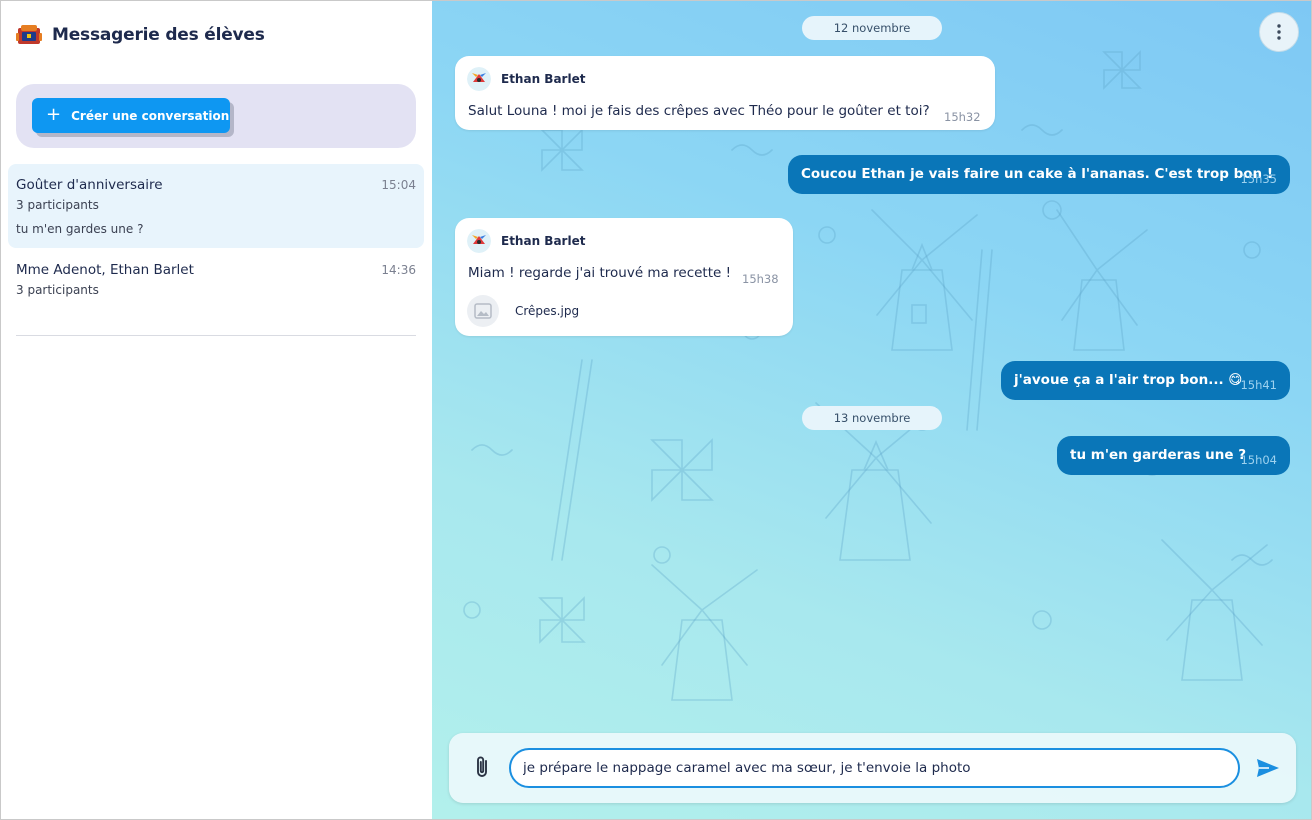  I want to click on message-time: 15h32, so click(962, 117).